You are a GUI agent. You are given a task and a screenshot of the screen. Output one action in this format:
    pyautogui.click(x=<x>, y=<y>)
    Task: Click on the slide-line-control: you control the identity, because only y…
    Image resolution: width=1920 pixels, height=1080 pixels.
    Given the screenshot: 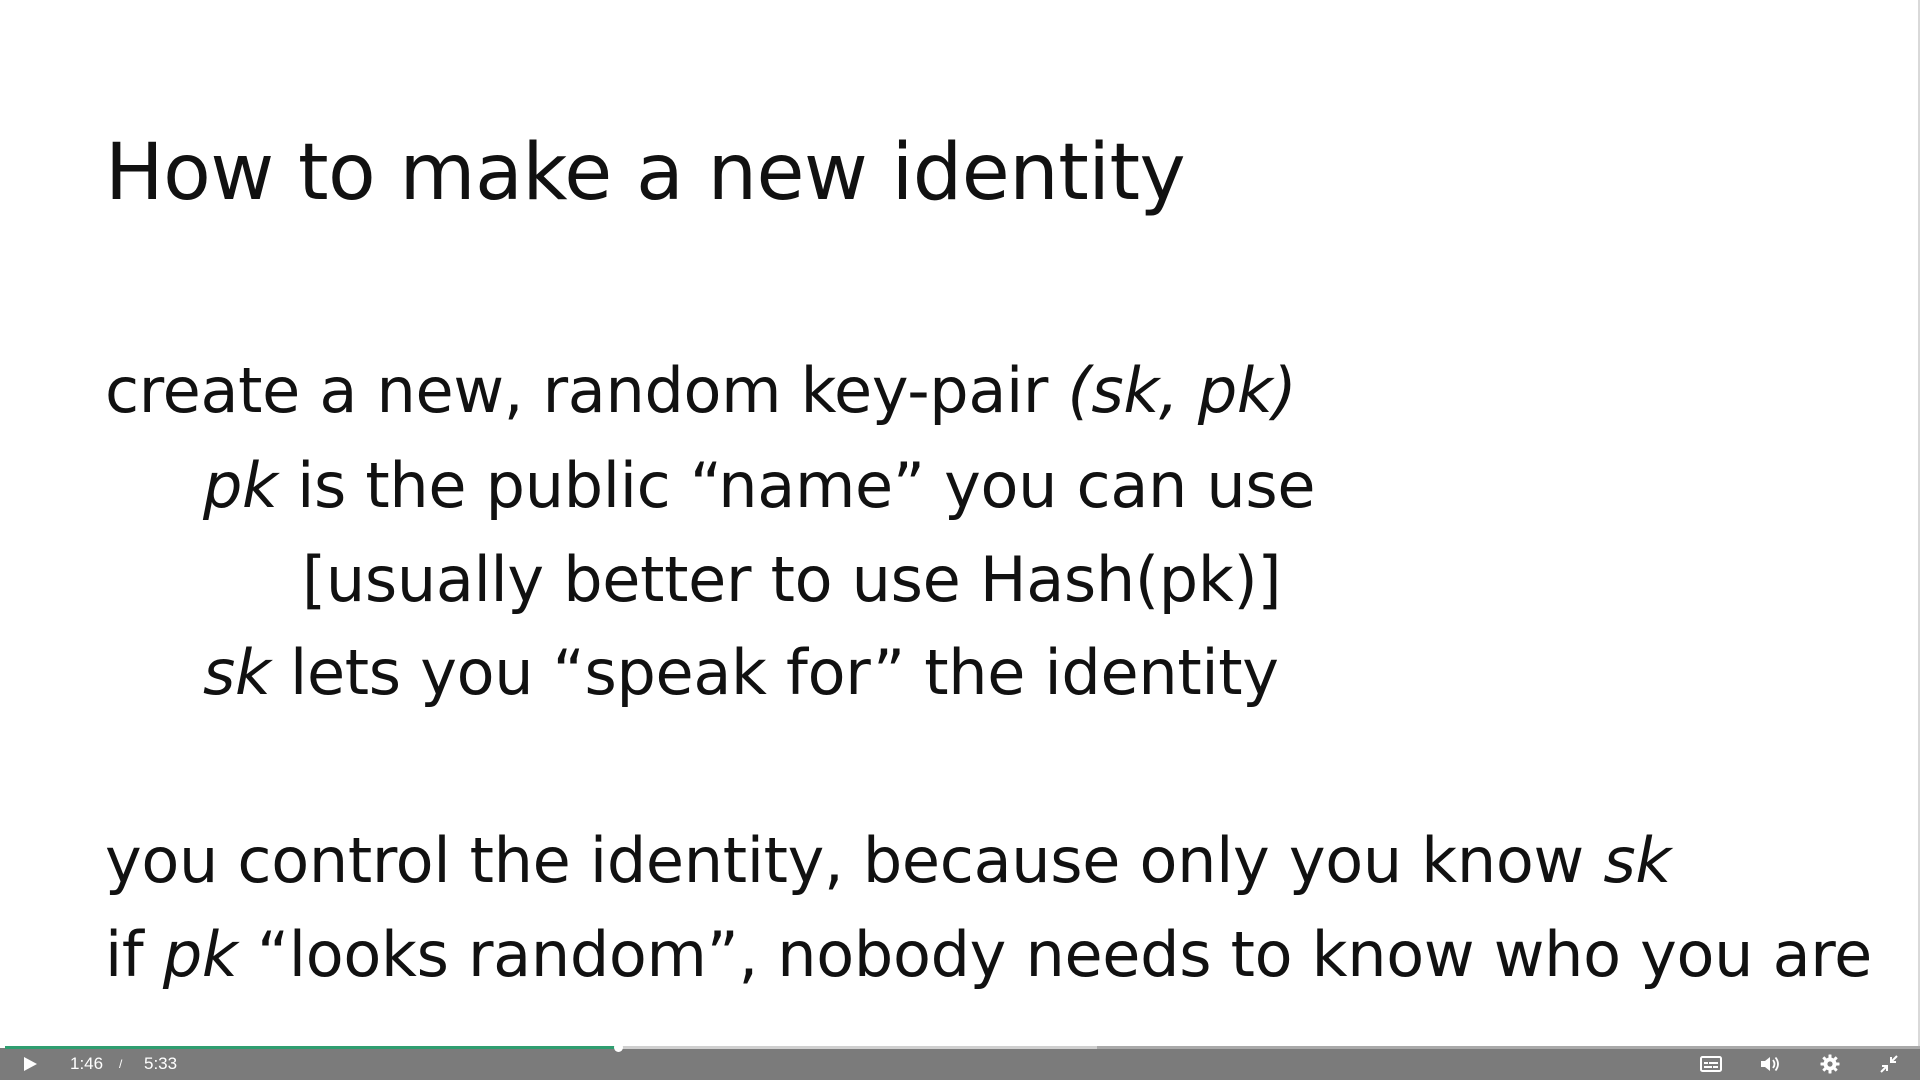 What is the action you would take?
    pyautogui.click(x=888, y=860)
    